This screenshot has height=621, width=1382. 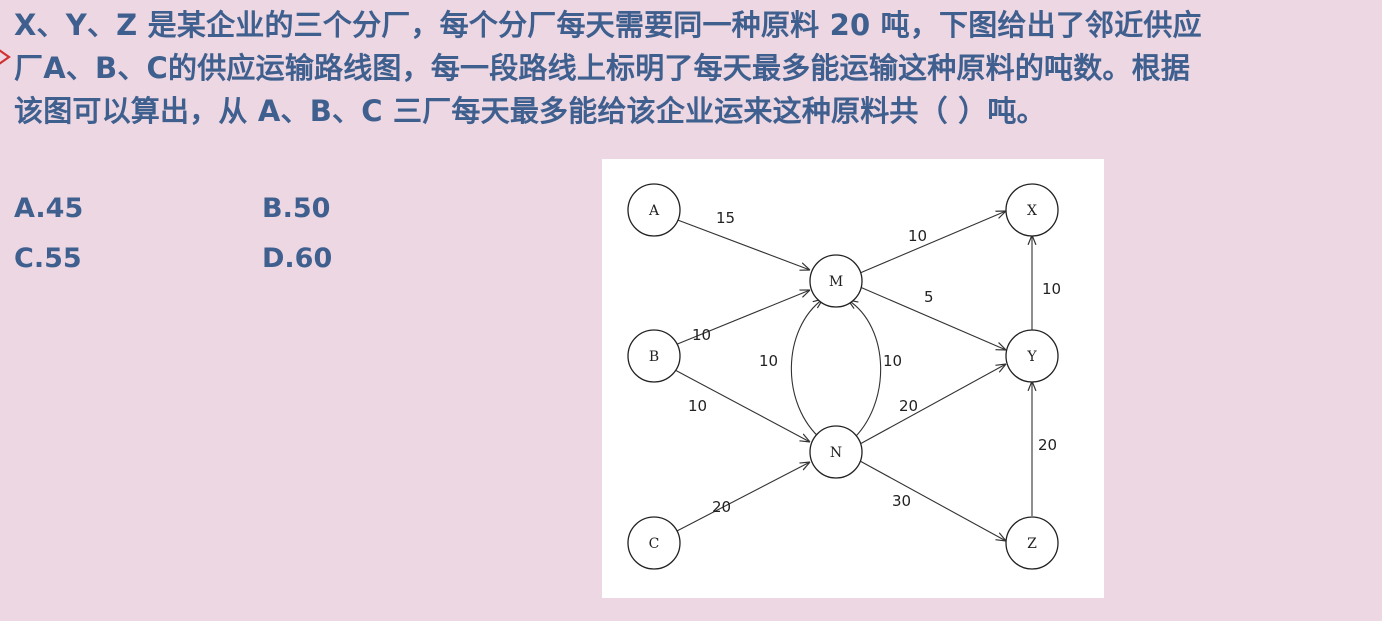 I want to click on node-label-a: A, so click(x=654, y=211).